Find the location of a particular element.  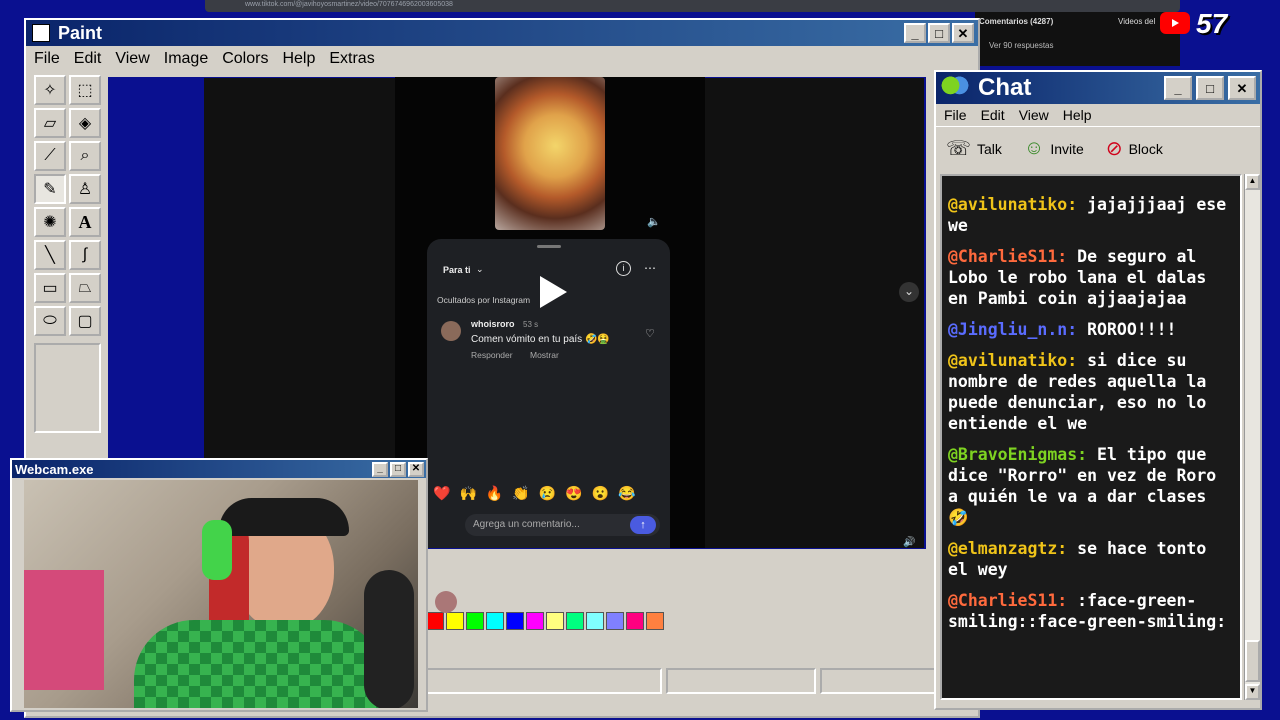

chat-titlebar: Chat _ □ ✕ is located at coordinates (1098, 88).